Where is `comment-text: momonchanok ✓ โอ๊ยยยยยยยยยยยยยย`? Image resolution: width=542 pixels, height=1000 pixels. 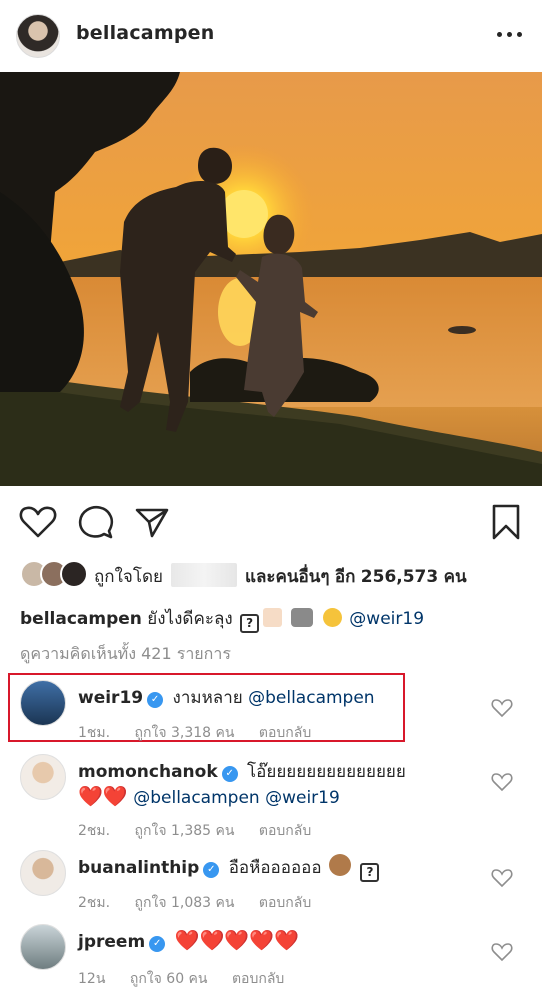 comment-text: momonchanok ✓ โอ๊ยยยยยยยยยยยยยย is located at coordinates (242, 771).